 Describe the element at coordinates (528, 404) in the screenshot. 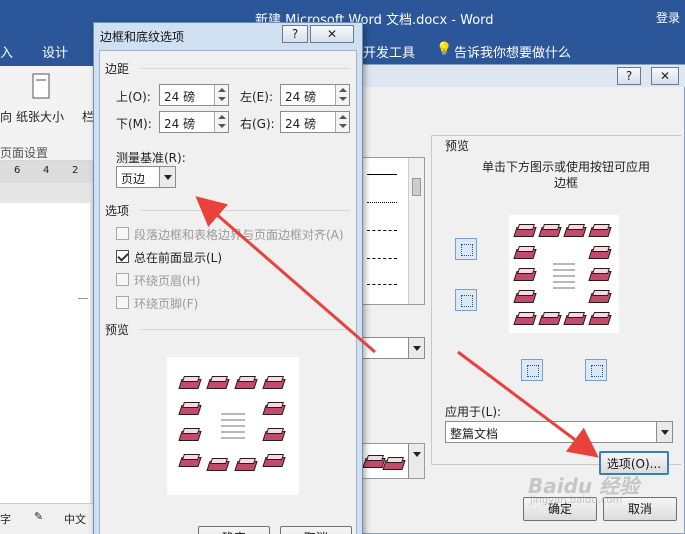

I see `arrow-to-options-button` at that location.